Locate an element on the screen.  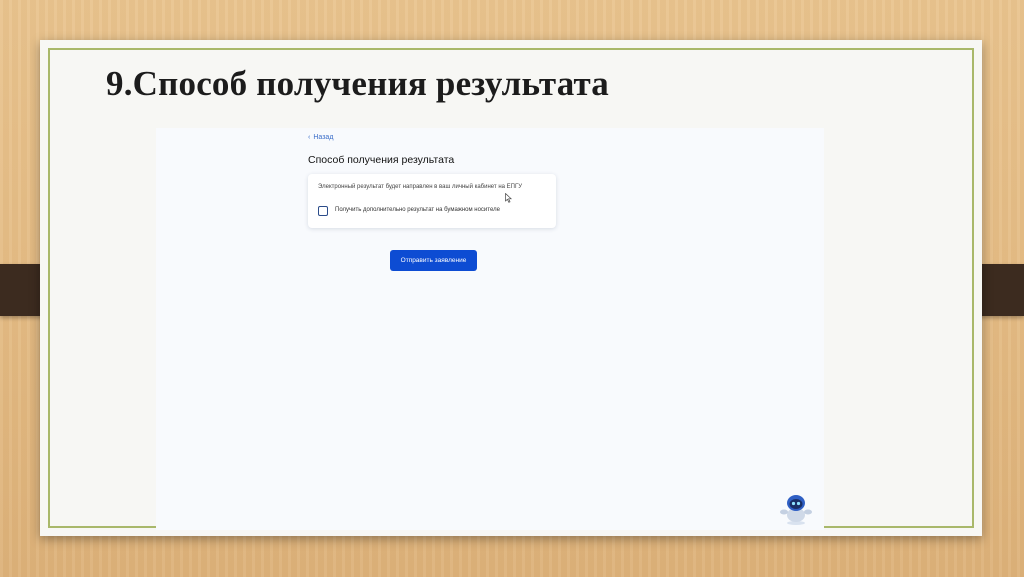
back-link-label: Назад is located at coordinates (323, 137).